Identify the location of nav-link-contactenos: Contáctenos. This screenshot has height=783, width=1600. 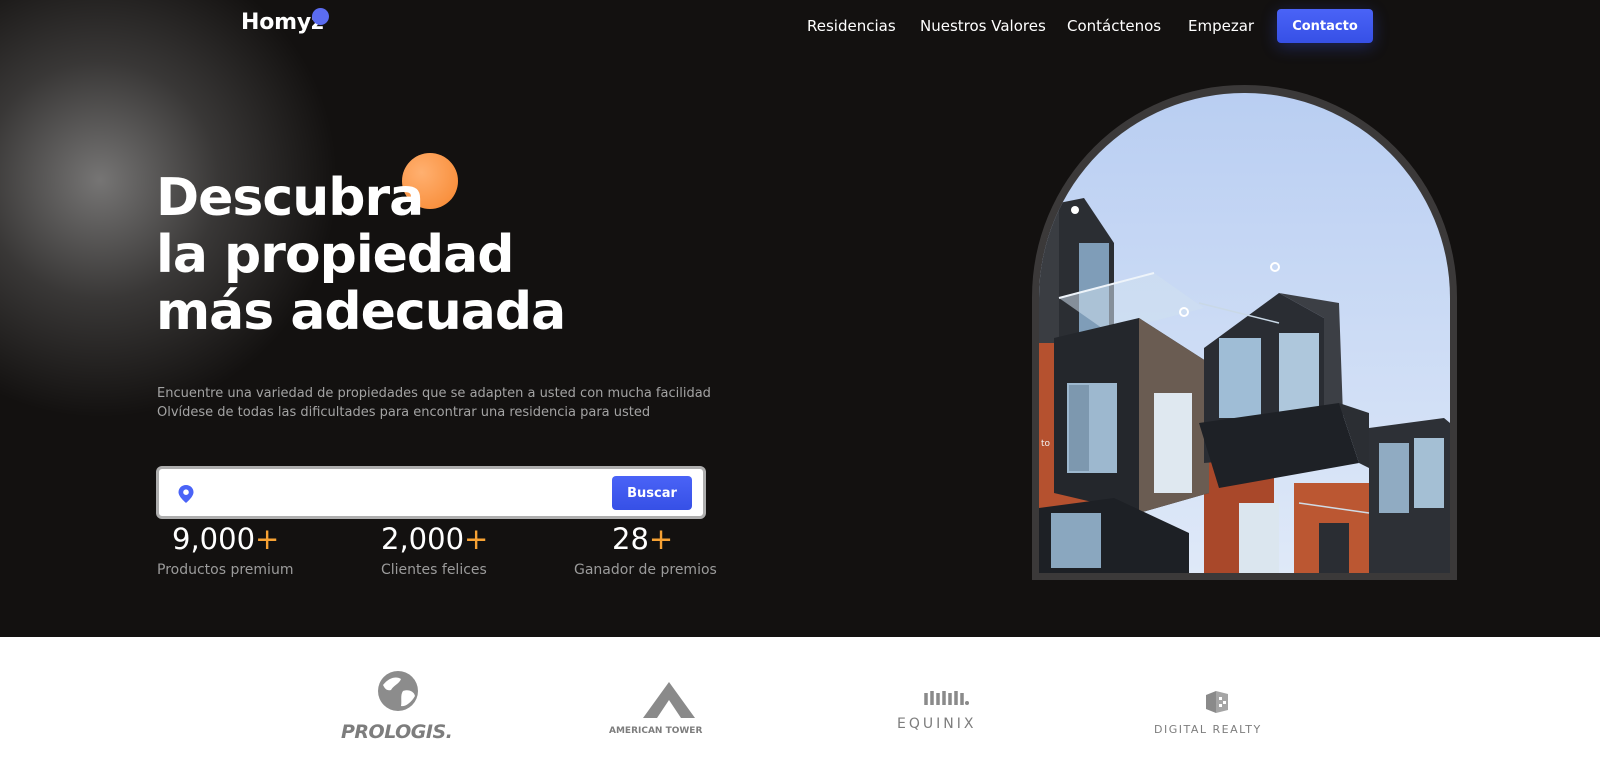
(1114, 26).